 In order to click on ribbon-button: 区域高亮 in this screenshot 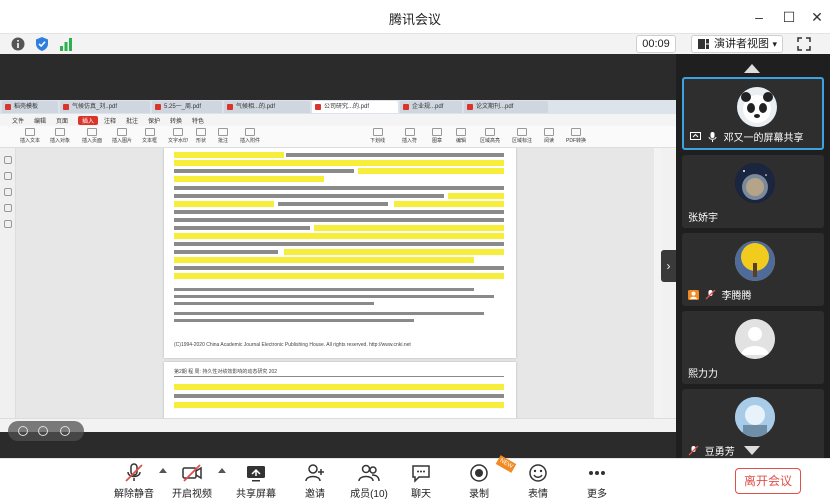, I will do `click(490, 136)`.